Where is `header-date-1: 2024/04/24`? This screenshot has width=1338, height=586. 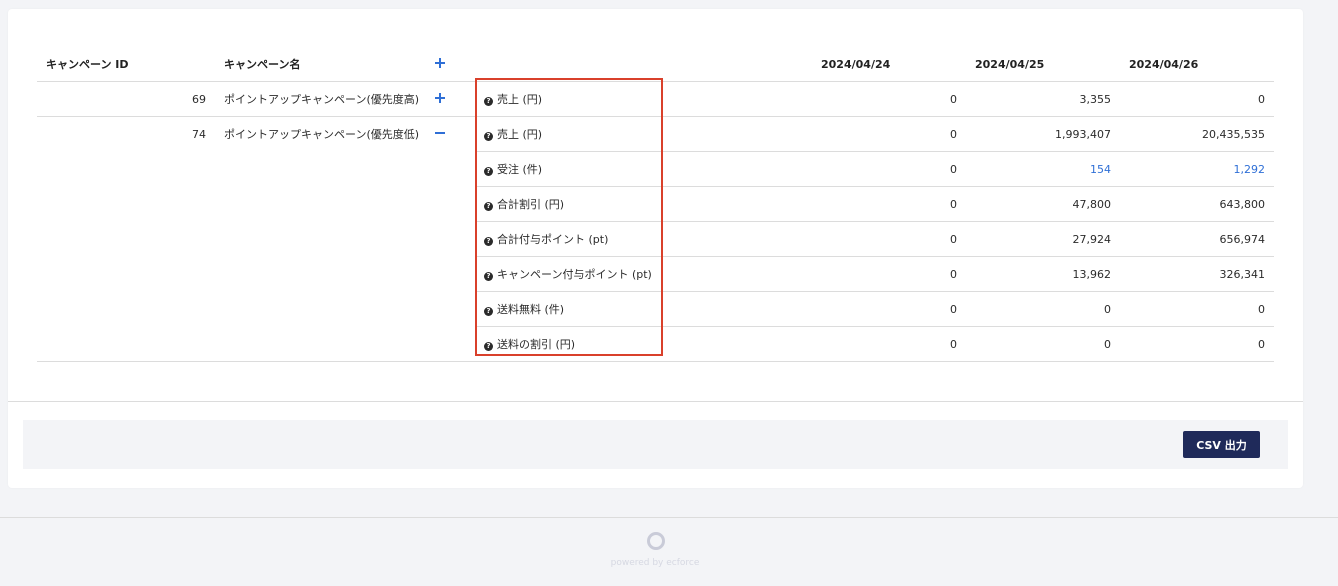
header-date-1: 2024/04/24 is located at coordinates (889, 64).